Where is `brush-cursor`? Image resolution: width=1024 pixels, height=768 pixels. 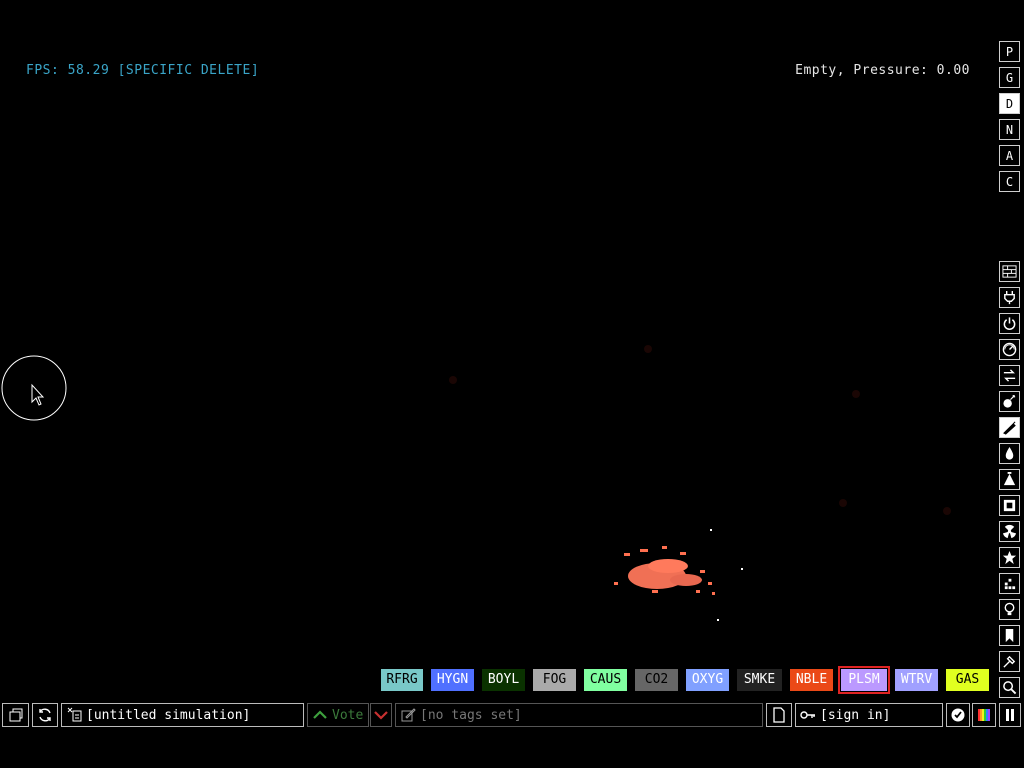
brush-cursor is located at coordinates (34, 388).